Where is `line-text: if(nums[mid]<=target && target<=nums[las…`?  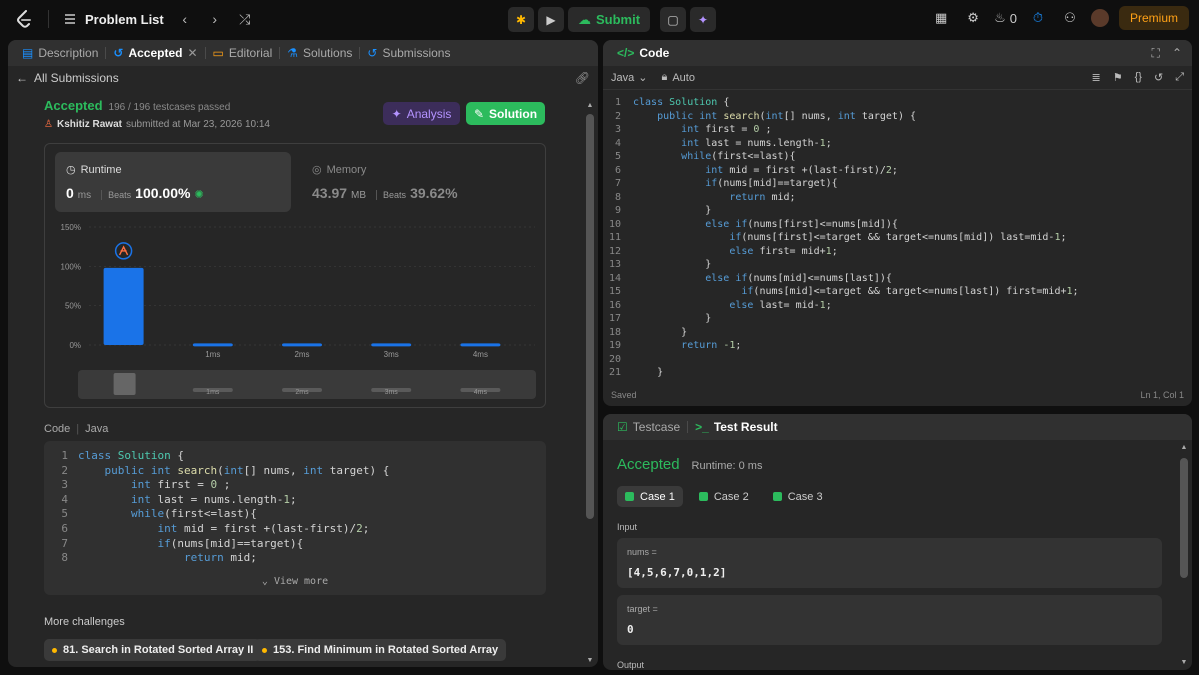
line-text: if(nums[mid]<=target && target<=nums[las… is located at coordinates (910, 291).